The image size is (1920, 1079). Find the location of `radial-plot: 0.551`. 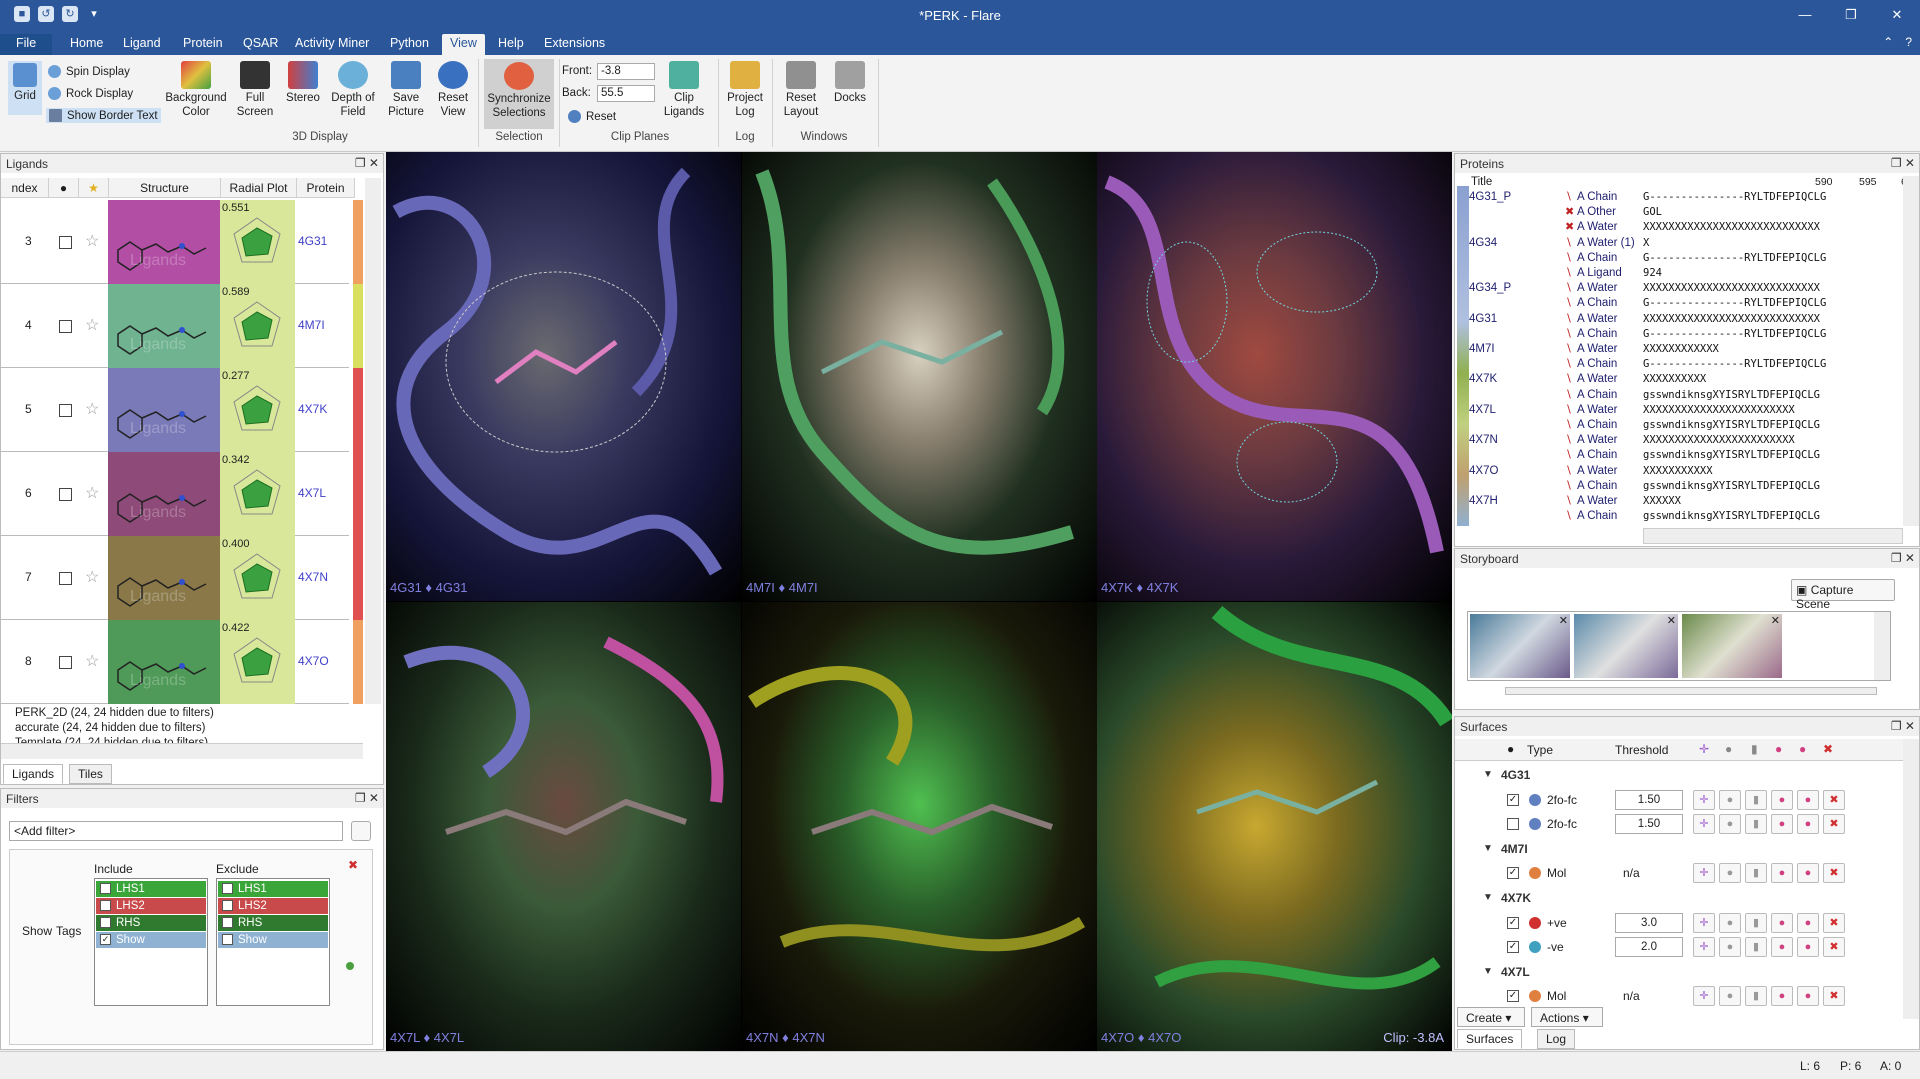

radial-plot: 0.551 is located at coordinates (257, 242).